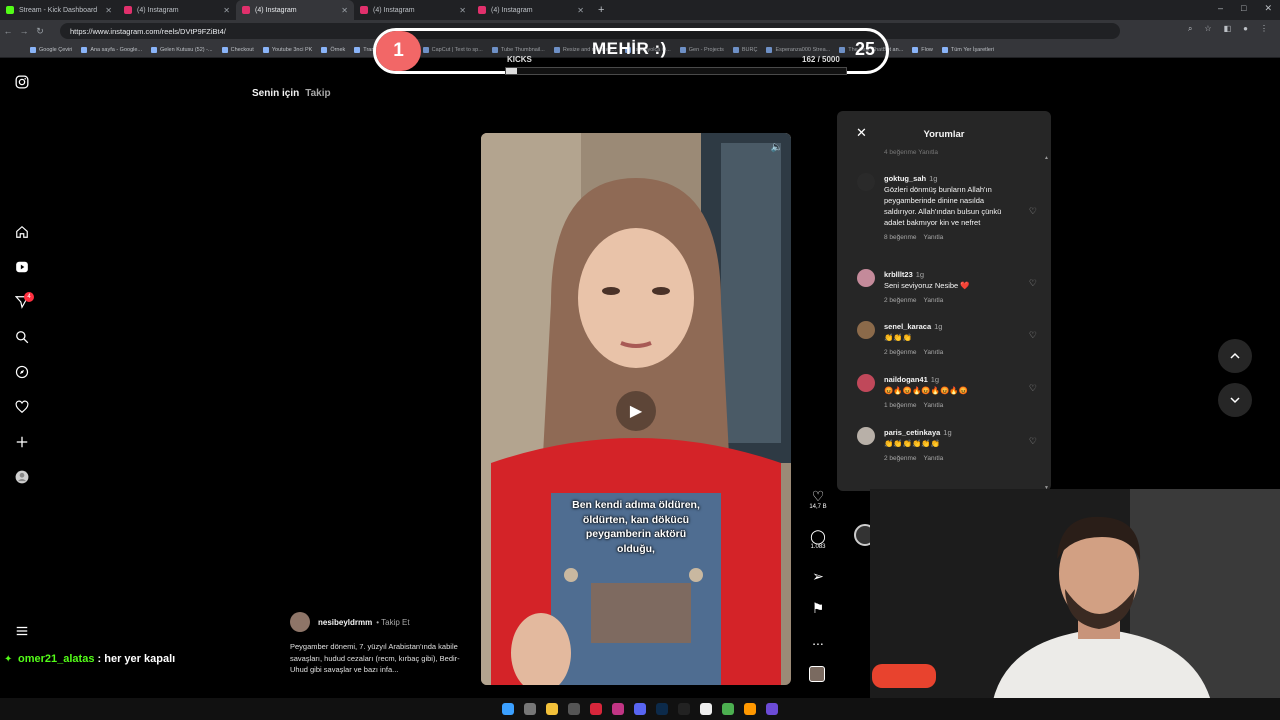  What do you see at coordinates (706, 709) in the screenshot?
I see `capcut-icon` at bounding box center [706, 709].